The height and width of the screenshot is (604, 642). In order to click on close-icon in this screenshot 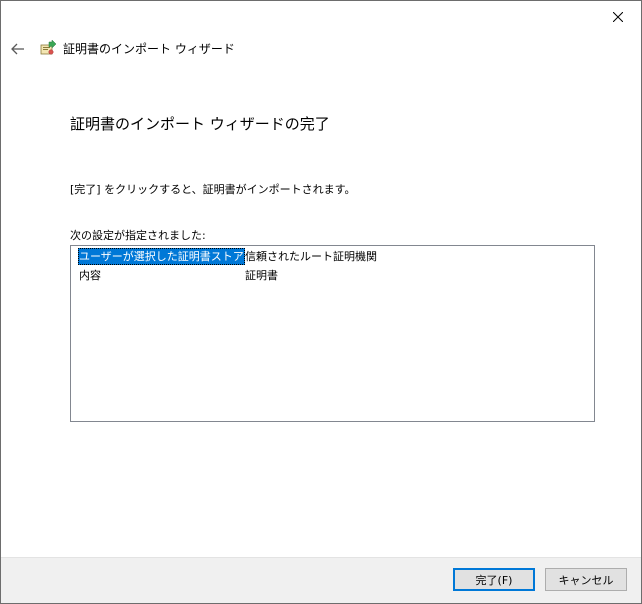, I will do `click(618, 17)`.